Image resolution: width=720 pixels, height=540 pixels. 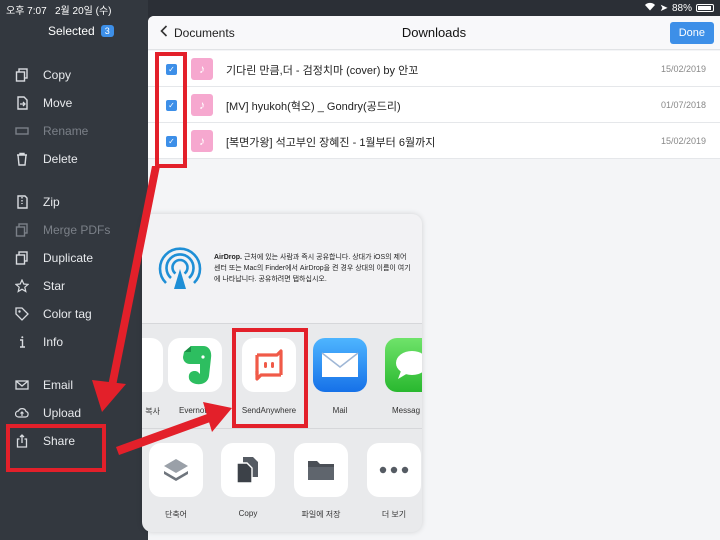 What do you see at coordinates (176, 470) in the screenshot?
I see `shortcuts-icon` at bounding box center [176, 470].